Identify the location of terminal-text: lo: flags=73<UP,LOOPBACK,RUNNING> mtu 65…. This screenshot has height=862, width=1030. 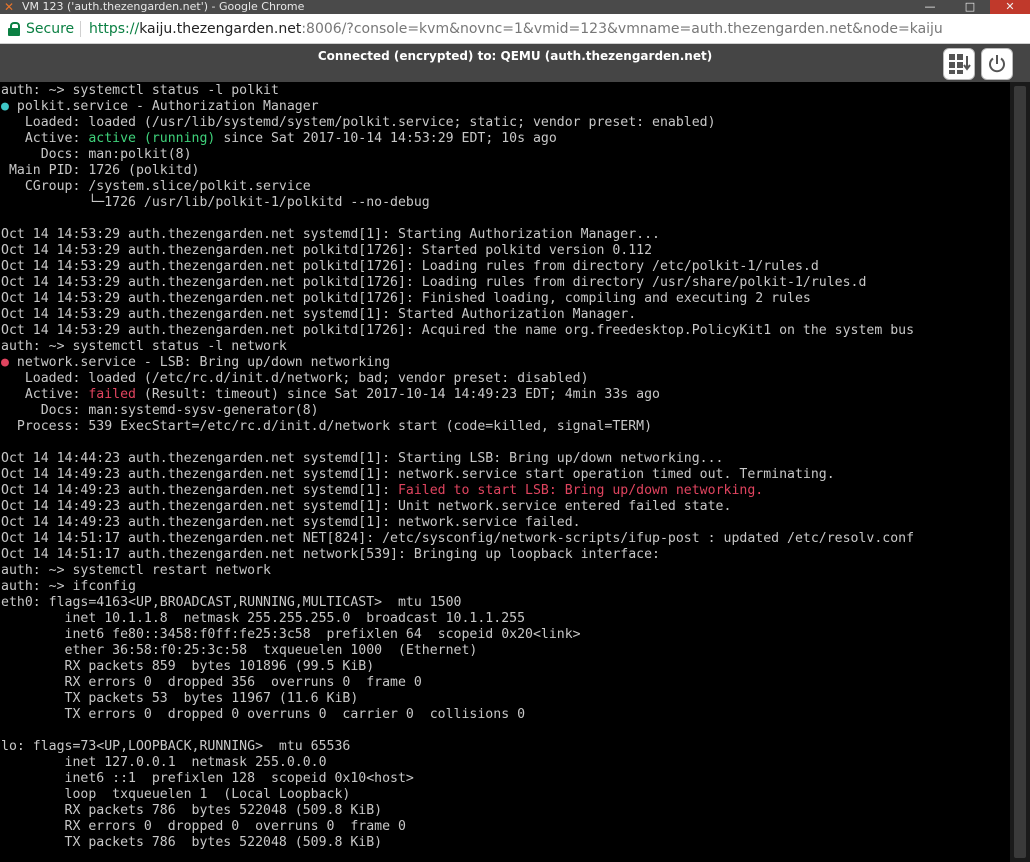
(176, 746).